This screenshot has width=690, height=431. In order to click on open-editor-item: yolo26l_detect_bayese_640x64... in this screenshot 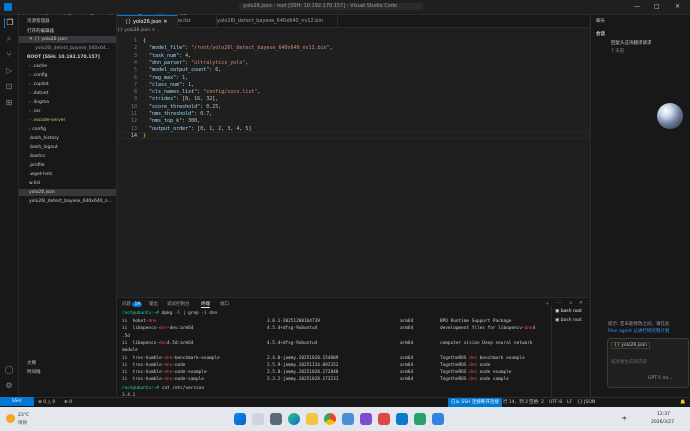, I will do `click(72, 48)`.